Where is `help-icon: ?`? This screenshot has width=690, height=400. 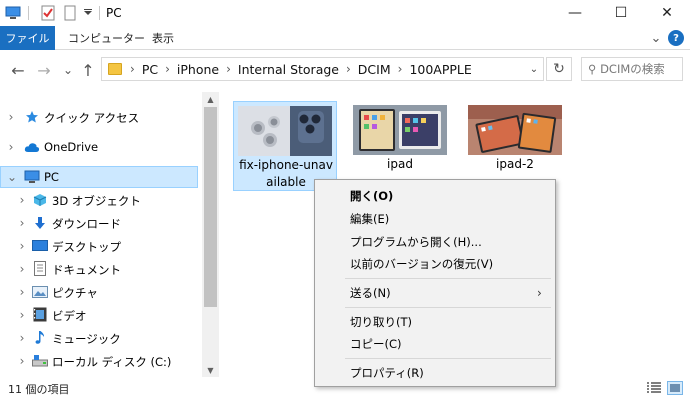
help-icon: ? is located at coordinates (676, 38).